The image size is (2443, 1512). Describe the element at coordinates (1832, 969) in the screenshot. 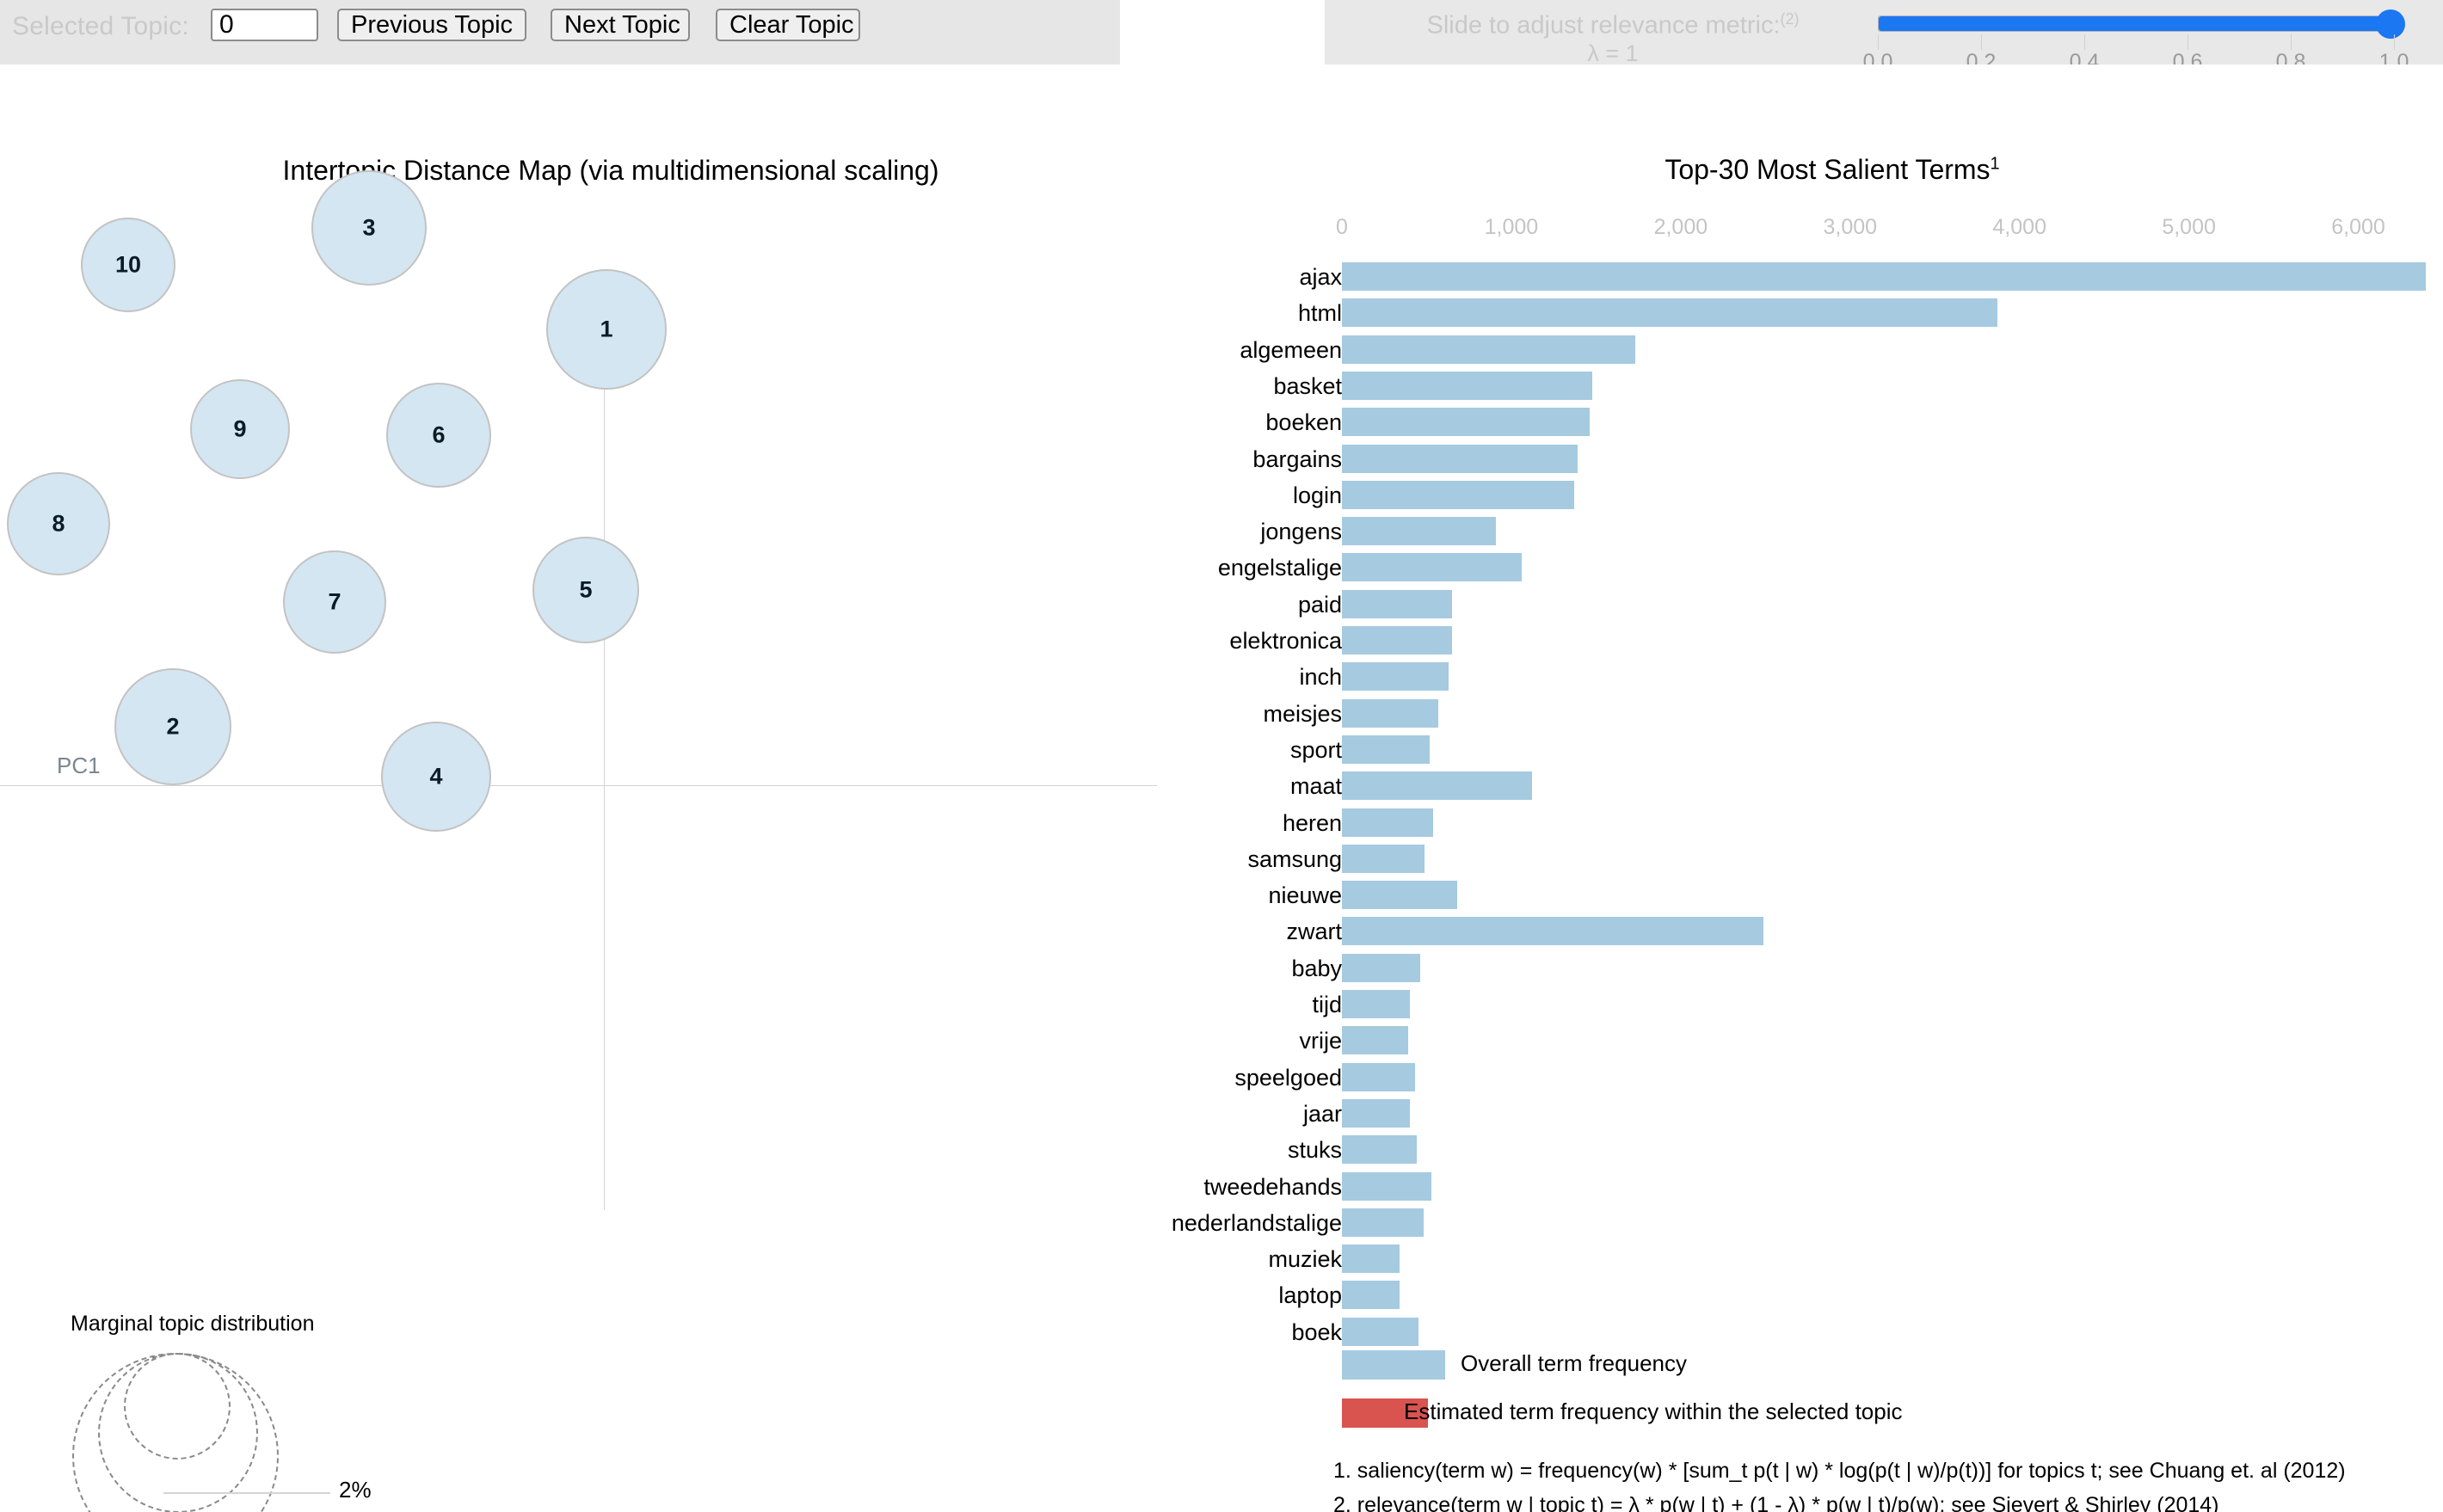

I see `term-bar-row: baby` at that location.